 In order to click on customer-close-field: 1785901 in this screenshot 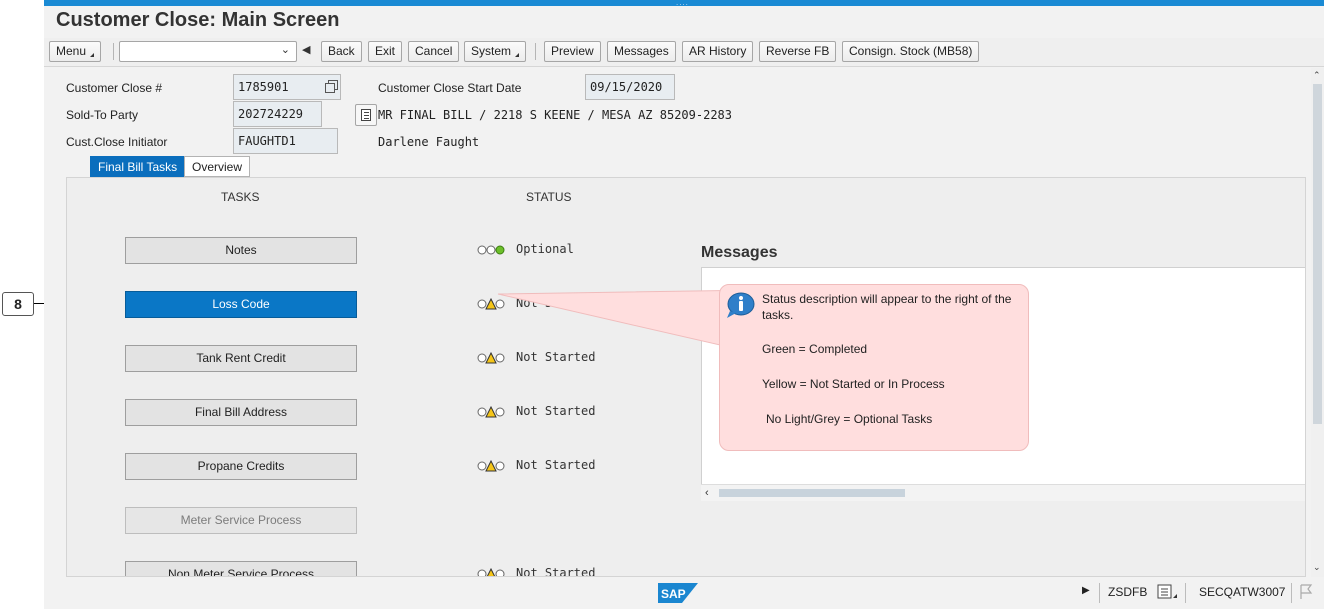, I will do `click(287, 87)`.